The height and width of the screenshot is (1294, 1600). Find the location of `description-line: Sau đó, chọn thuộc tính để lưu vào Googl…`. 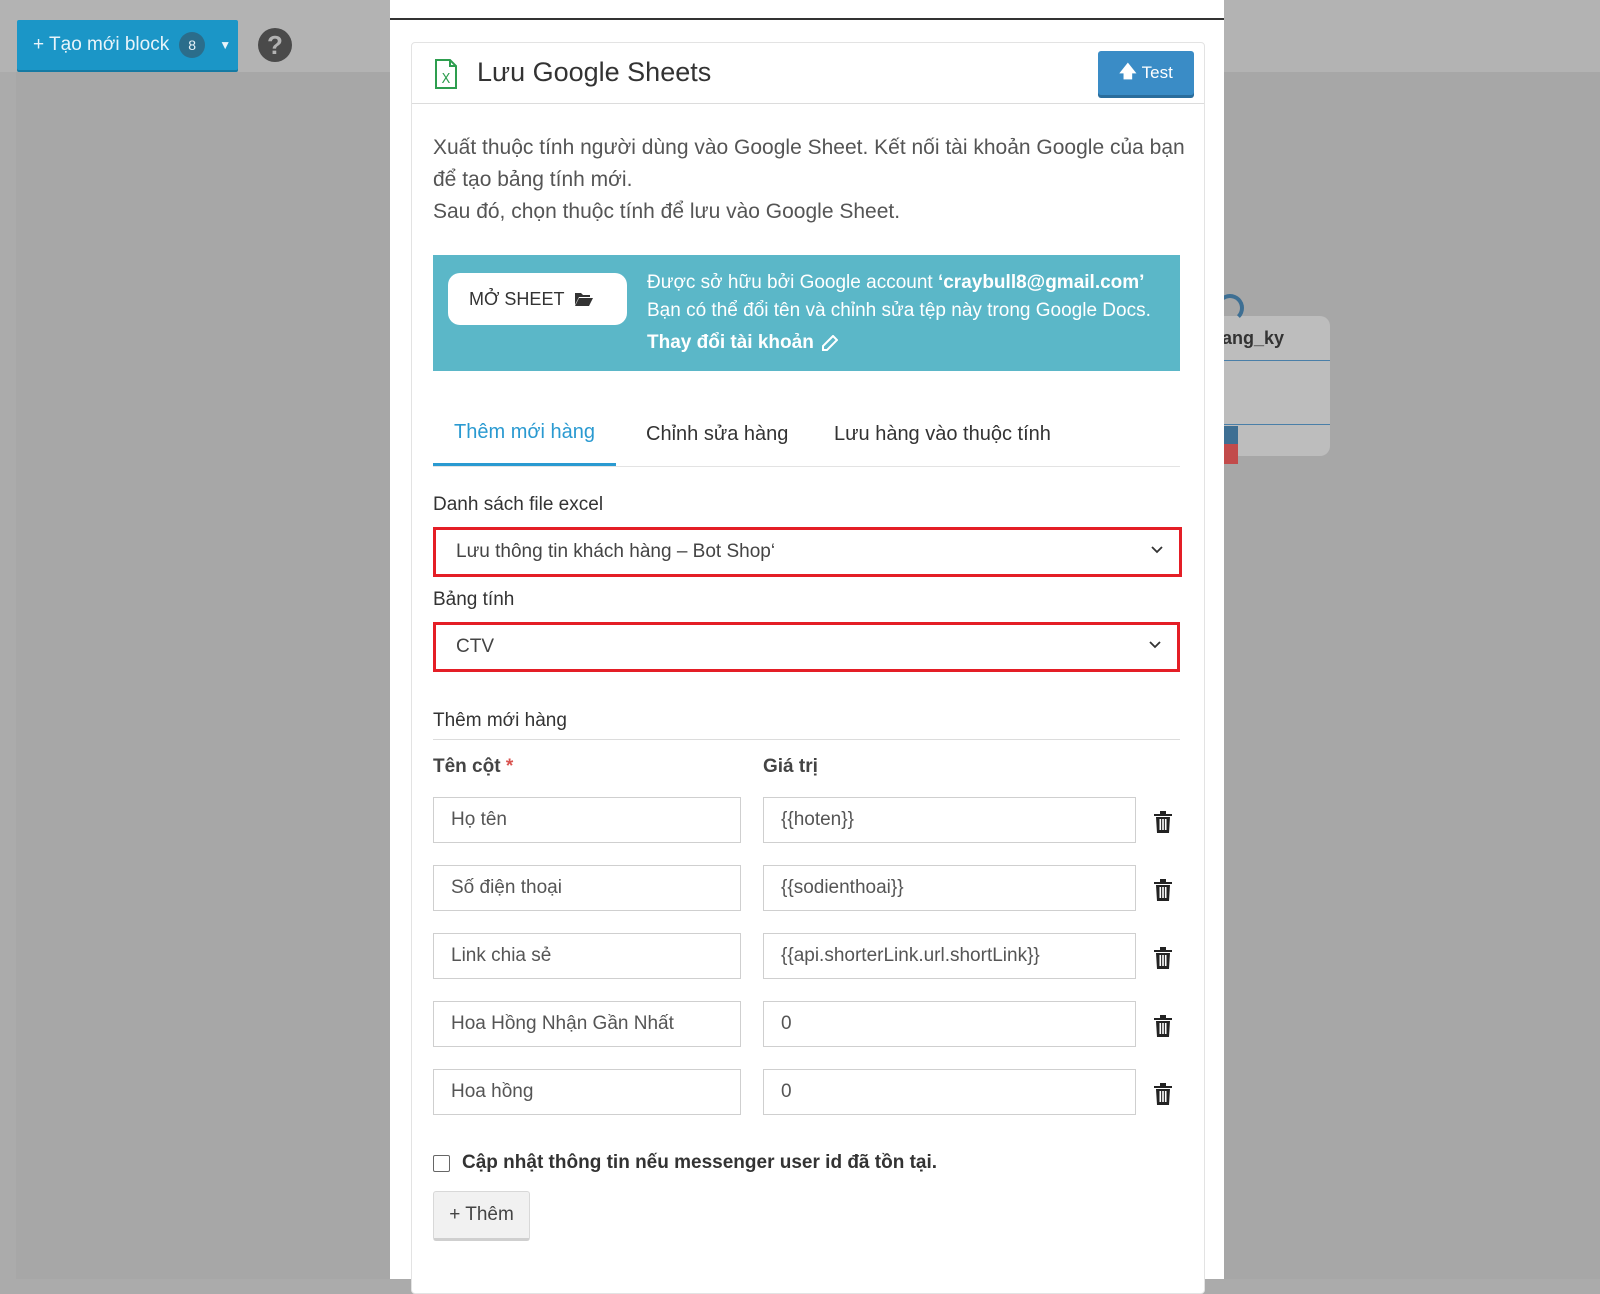

description-line: Sau đó, chọn thuộc tính để lưu vào Googl… is located at coordinates (667, 211).